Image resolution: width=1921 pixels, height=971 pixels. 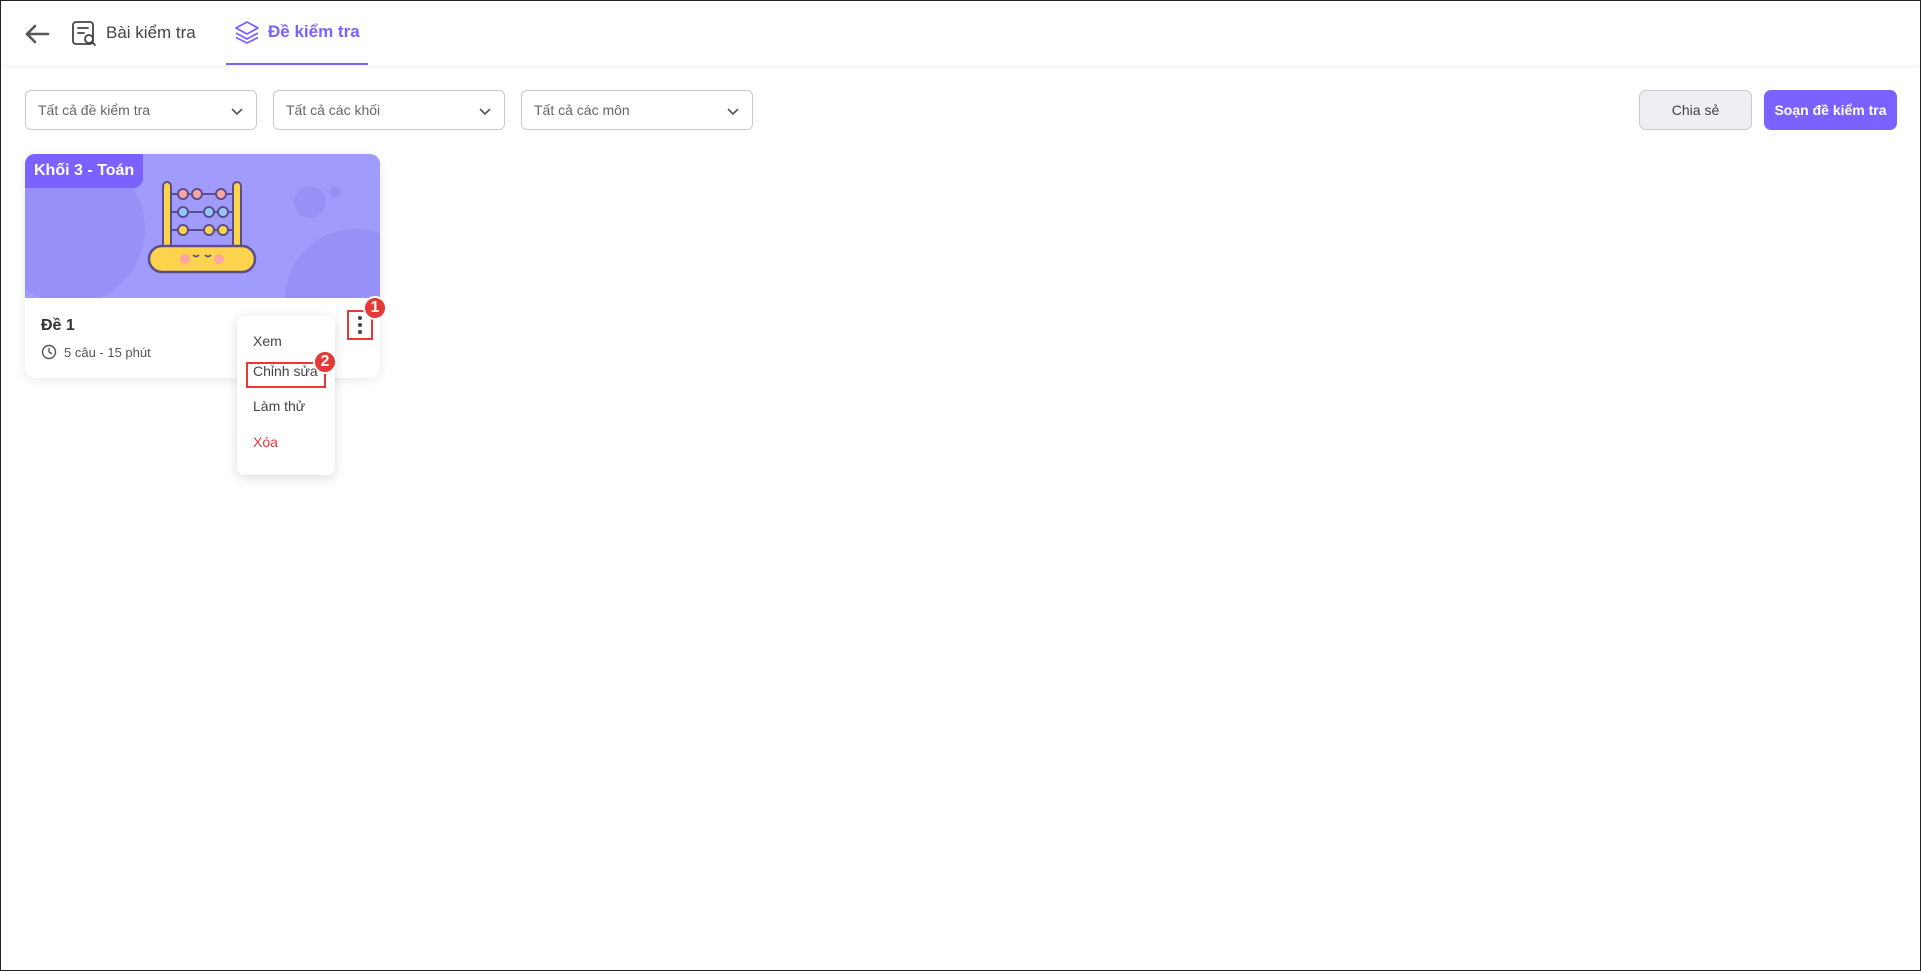 What do you see at coordinates (49, 352) in the screenshot?
I see `clock-icon` at bounding box center [49, 352].